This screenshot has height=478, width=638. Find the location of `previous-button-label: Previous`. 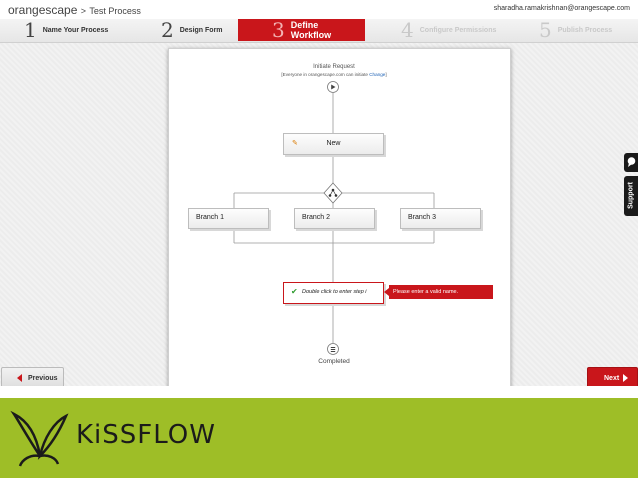

previous-button-label: Previous is located at coordinates (43, 378).